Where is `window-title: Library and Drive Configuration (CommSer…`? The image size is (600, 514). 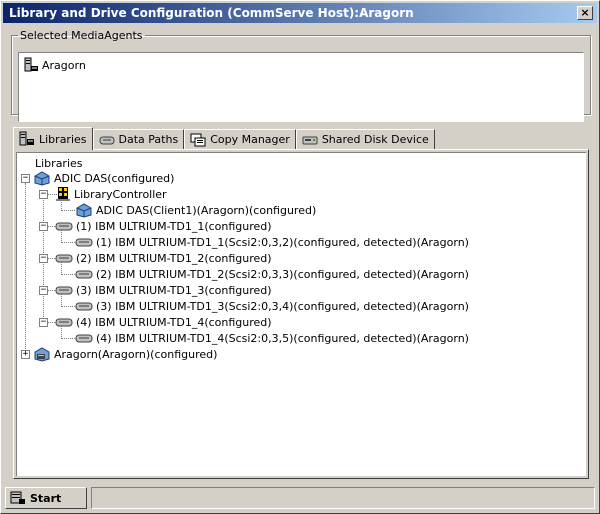 window-title: Library and Drive Configuration (CommSer… is located at coordinates (211, 13).